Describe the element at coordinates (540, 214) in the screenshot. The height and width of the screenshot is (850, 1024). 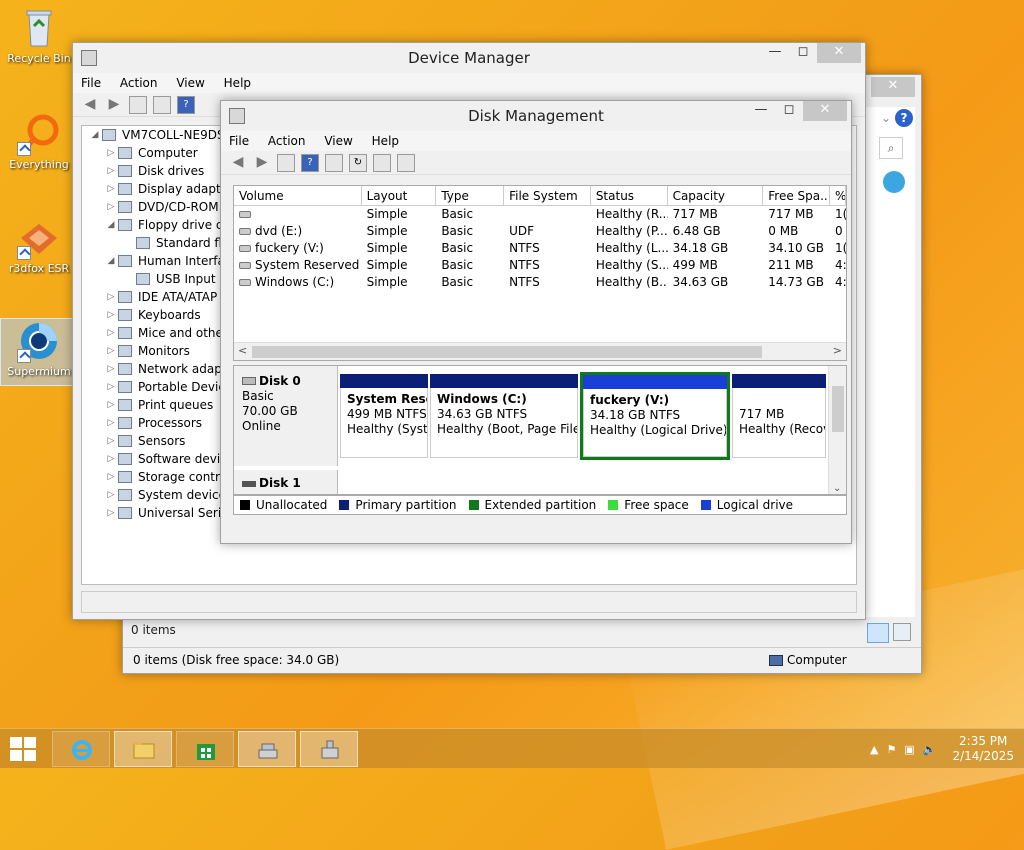
I see `volume-row: Simple Basic Healthy (R... 717 MB 717 MB 1(` at that location.